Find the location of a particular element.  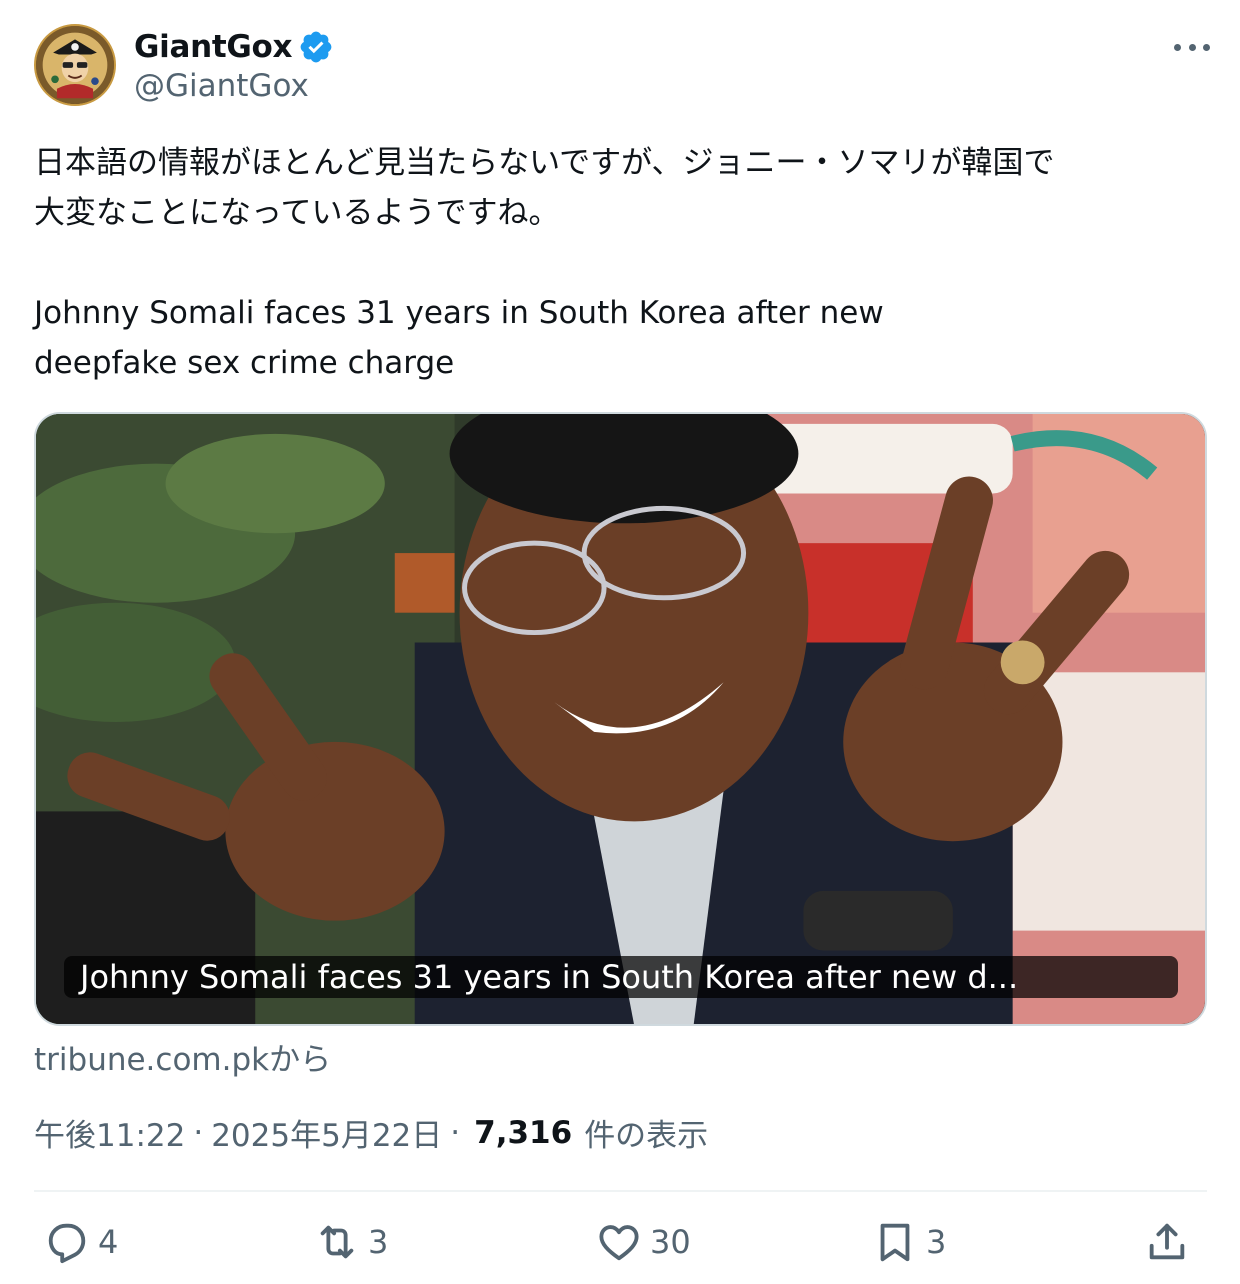

tweet-date: 2025年5月22日 is located at coordinates (326, 1132).